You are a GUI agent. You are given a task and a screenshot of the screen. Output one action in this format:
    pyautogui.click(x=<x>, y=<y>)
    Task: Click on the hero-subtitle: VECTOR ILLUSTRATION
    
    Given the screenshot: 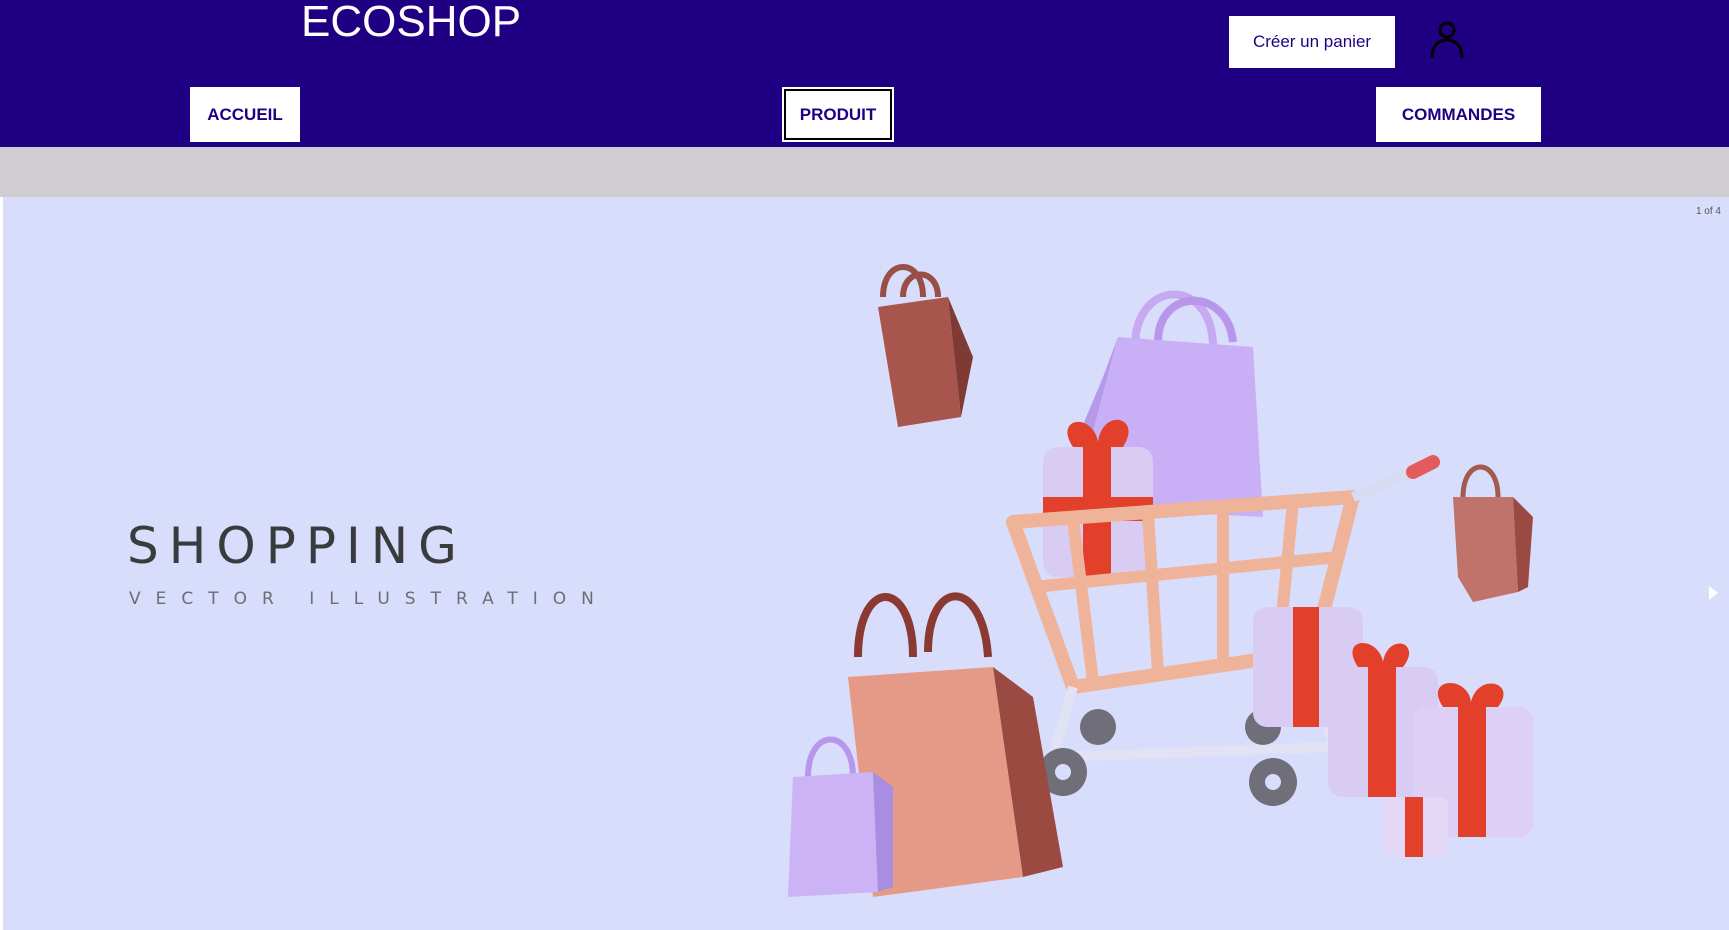 What is the action you would take?
    pyautogui.click(x=369, y=599)
    